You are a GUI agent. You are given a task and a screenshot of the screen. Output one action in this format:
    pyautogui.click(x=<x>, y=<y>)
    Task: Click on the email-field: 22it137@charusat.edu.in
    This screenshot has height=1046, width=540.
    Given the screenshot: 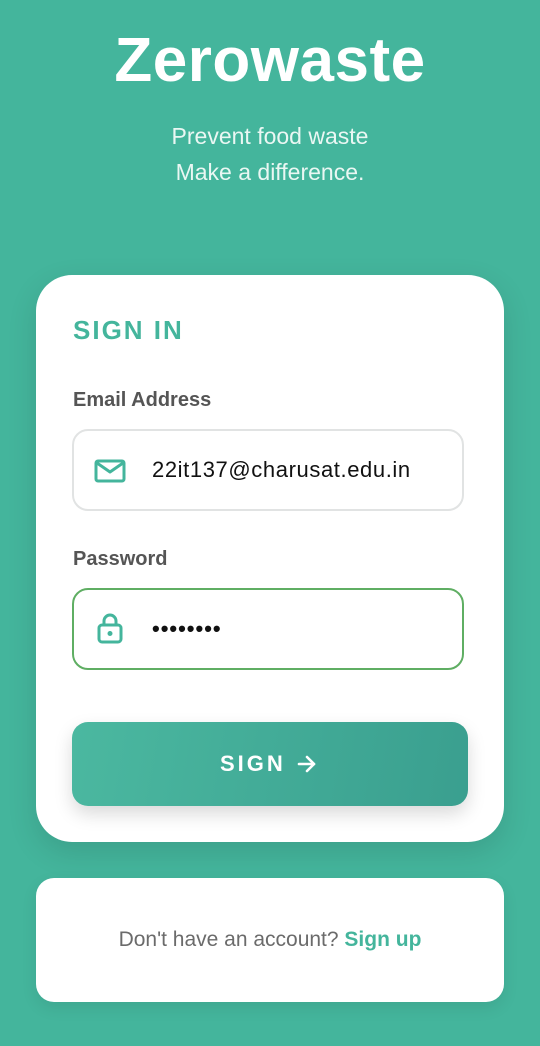 What is the action you would take?
    pyautogui.click(x=268, y=470)
    